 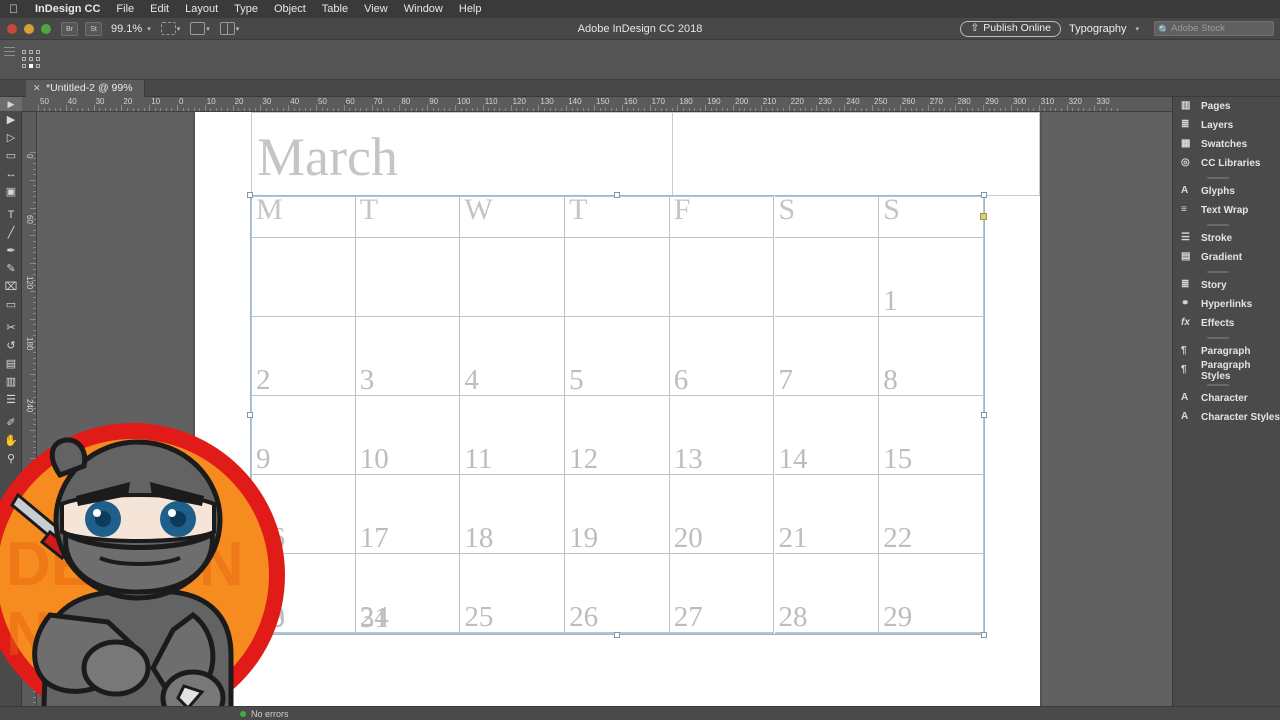 What do you see at coordinates (1226, 163) in the screenshot?
I see `dock-item-cc-libraries: ◎ CC Libraries` at bounding box center [1226, 163].